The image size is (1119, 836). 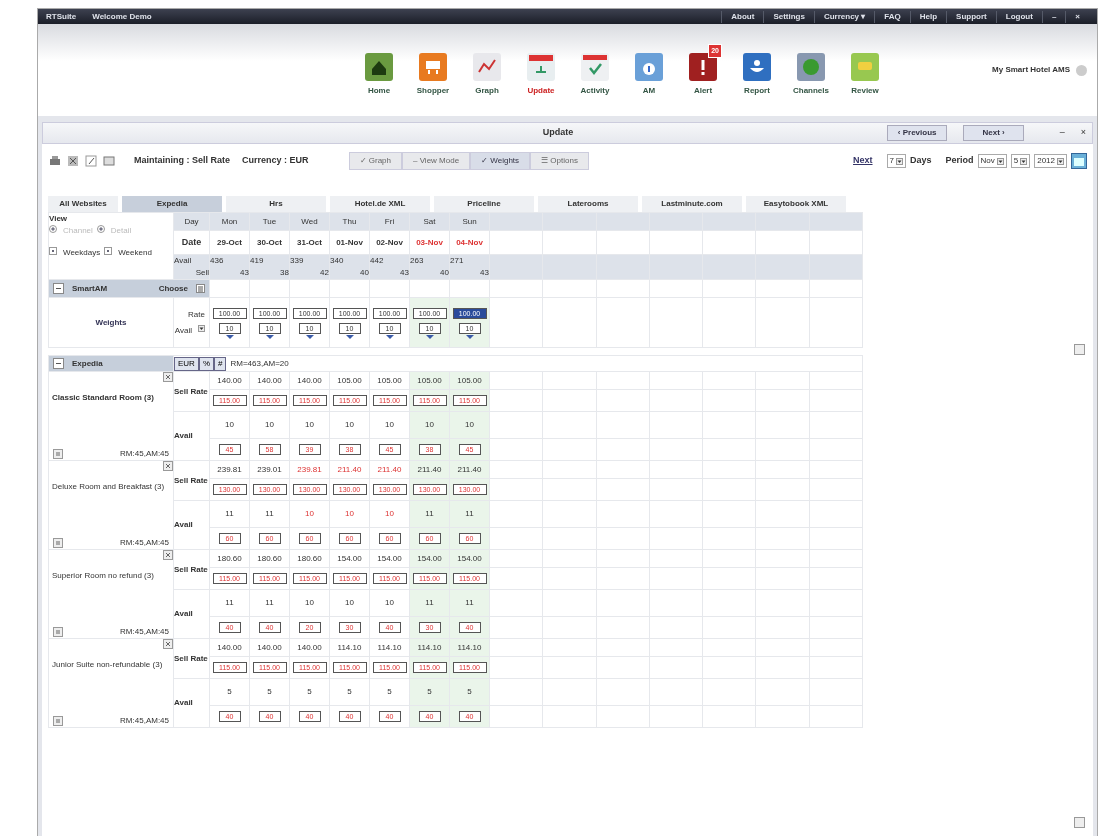 I want to click on window-control: –, so click(x=1053, y=16).